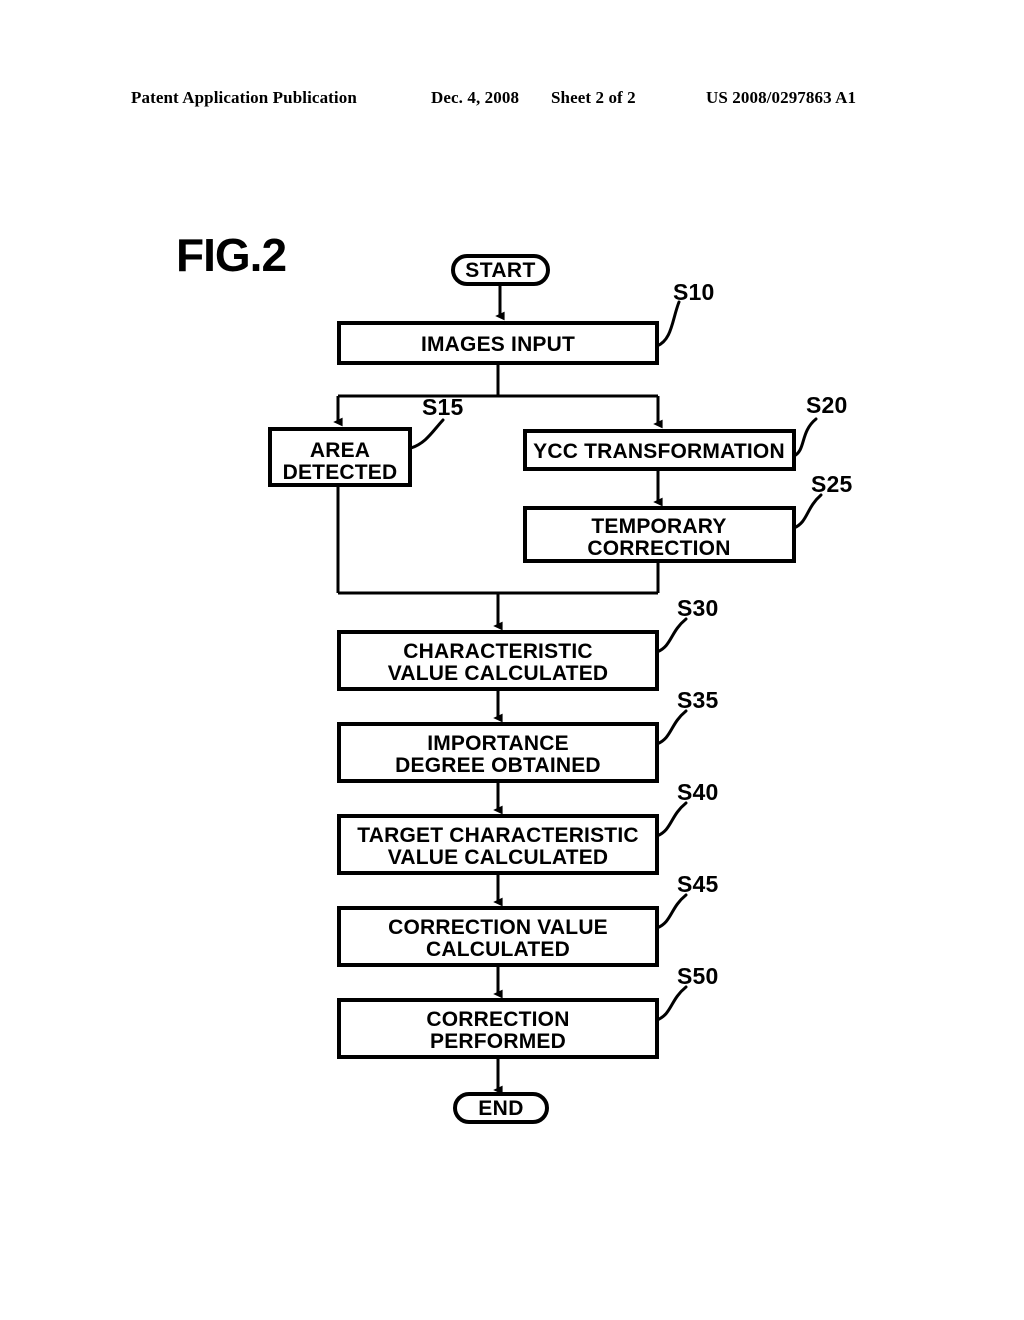 The height and width of the screenshot is (1320, 1024). Describe the element at coordinates (671, 819) in the screenshot. I see `leader-line-s40` at that location.